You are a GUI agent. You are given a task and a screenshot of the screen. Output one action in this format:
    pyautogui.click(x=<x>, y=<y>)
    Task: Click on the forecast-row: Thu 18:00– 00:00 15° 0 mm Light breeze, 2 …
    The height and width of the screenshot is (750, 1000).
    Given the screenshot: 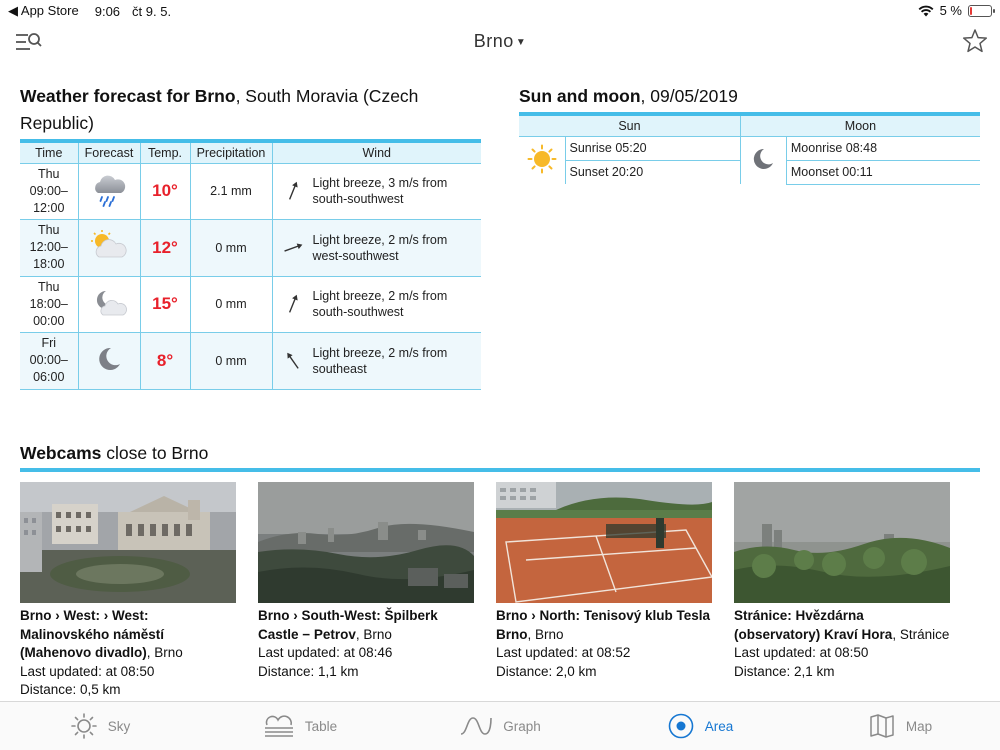 What is the action you would take?
    pyautogui.click(x=250, y=304)
    